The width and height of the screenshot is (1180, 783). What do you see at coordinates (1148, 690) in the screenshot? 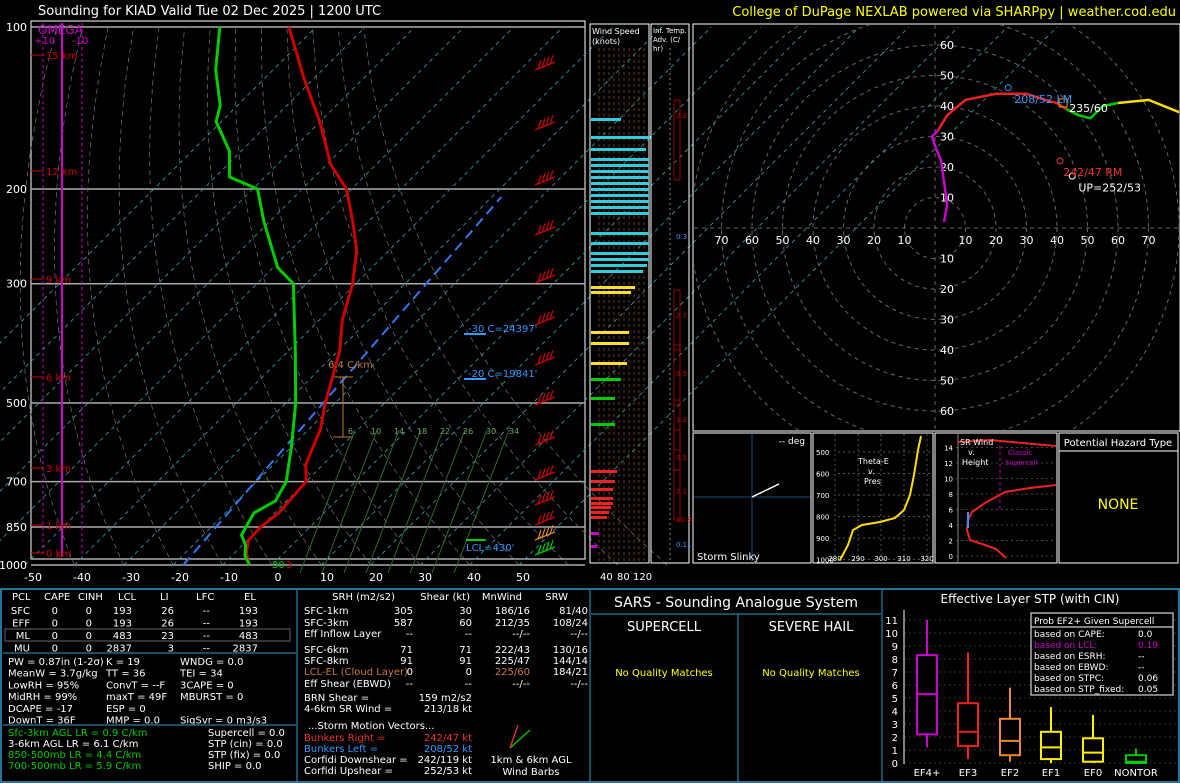
I see `prob-value: 0.05` at bounding box center [1148, 690].